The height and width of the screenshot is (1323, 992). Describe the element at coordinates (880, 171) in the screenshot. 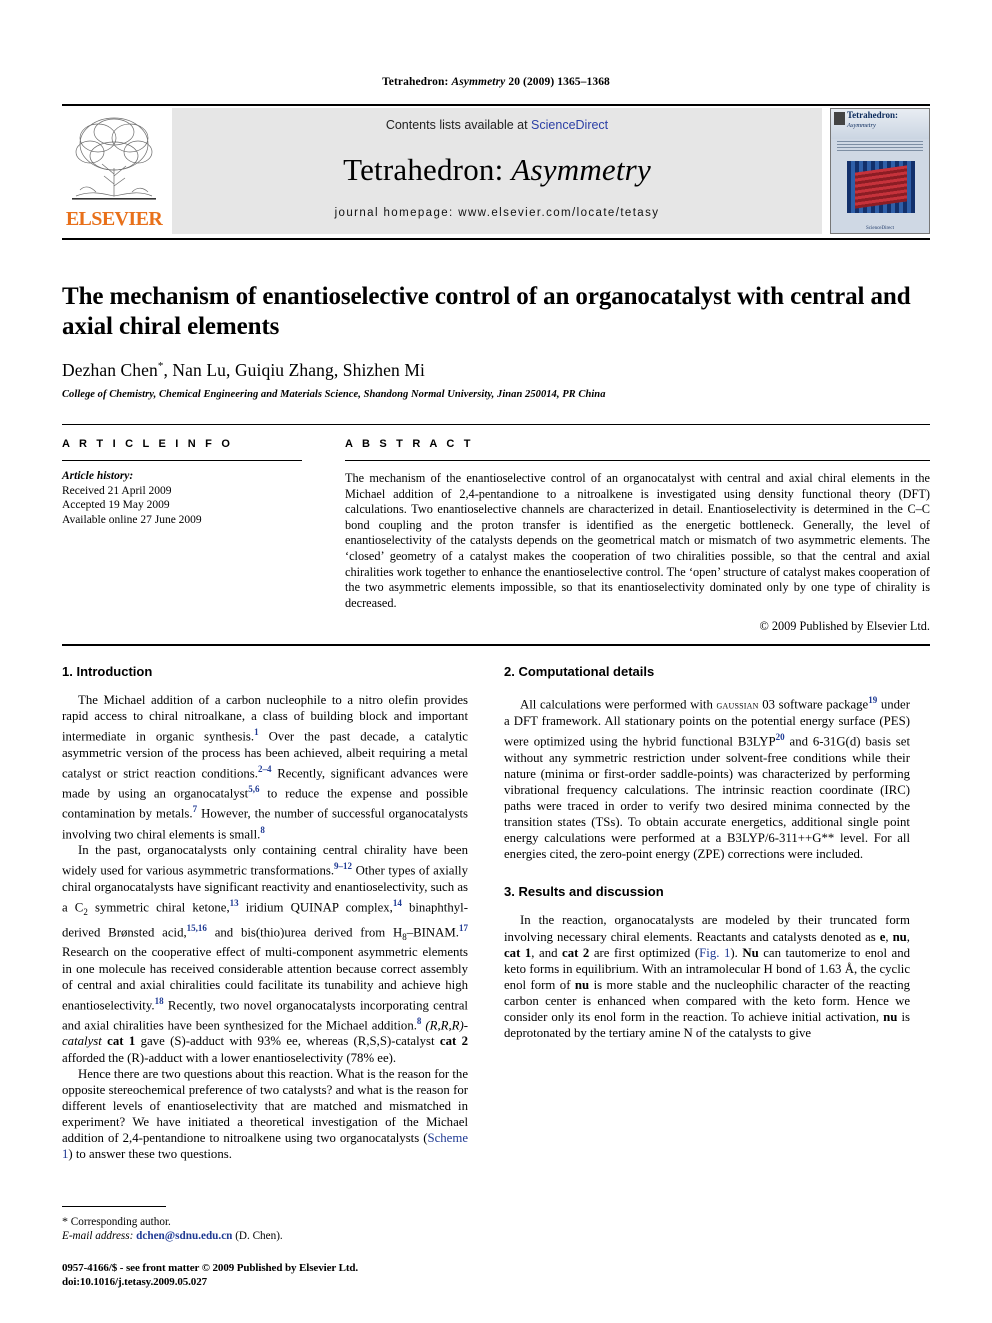

I see `journal-cover-thumbnail: Tetrahedron: Asymmetry ScienceDirect` at that location.